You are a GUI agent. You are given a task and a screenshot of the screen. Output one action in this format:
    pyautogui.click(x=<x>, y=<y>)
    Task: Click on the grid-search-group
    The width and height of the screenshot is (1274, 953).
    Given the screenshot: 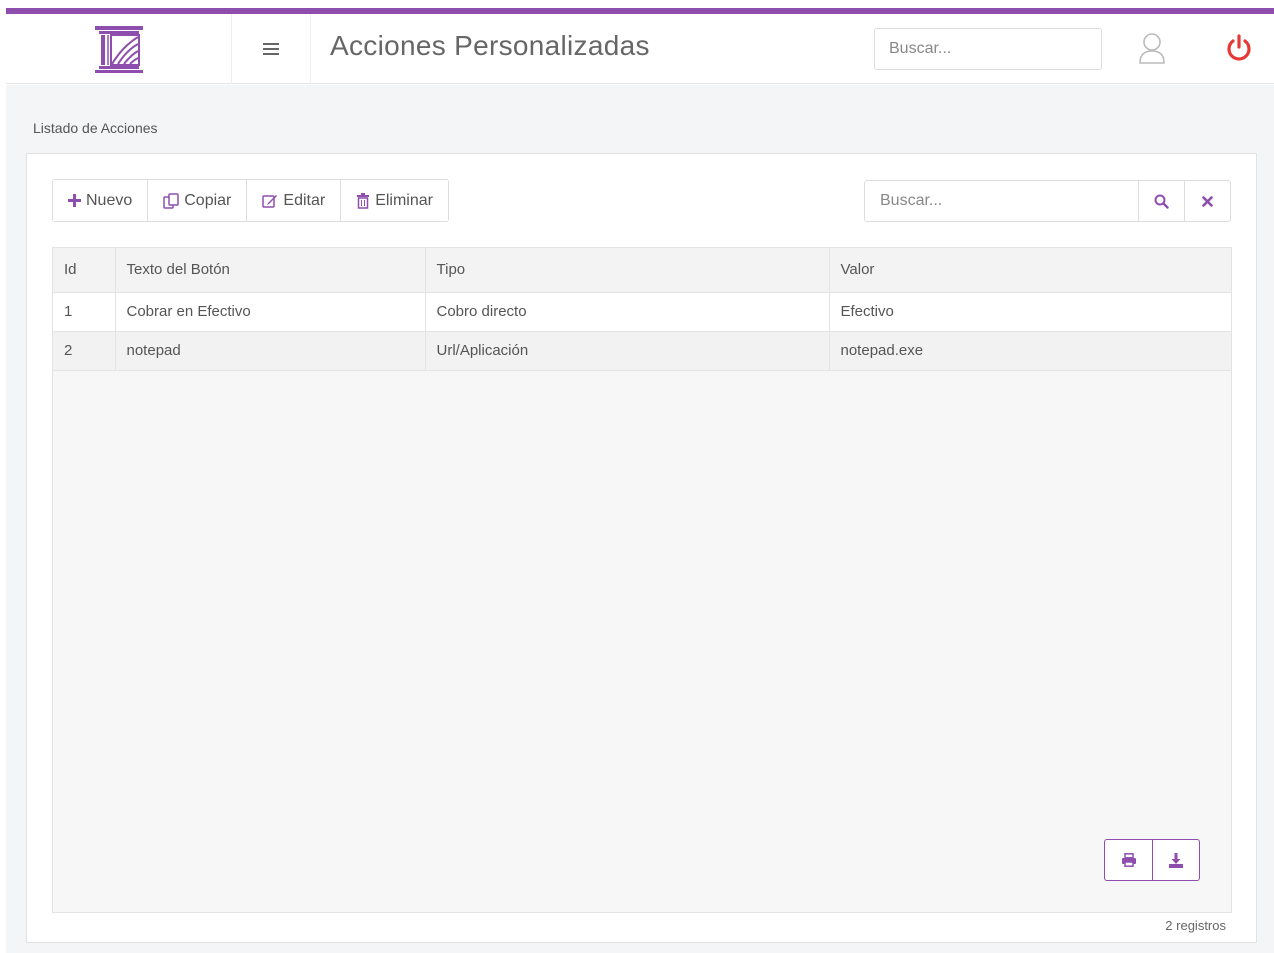 What is the action you would take?
    pyautogui.click(x=1047, y=201)
    